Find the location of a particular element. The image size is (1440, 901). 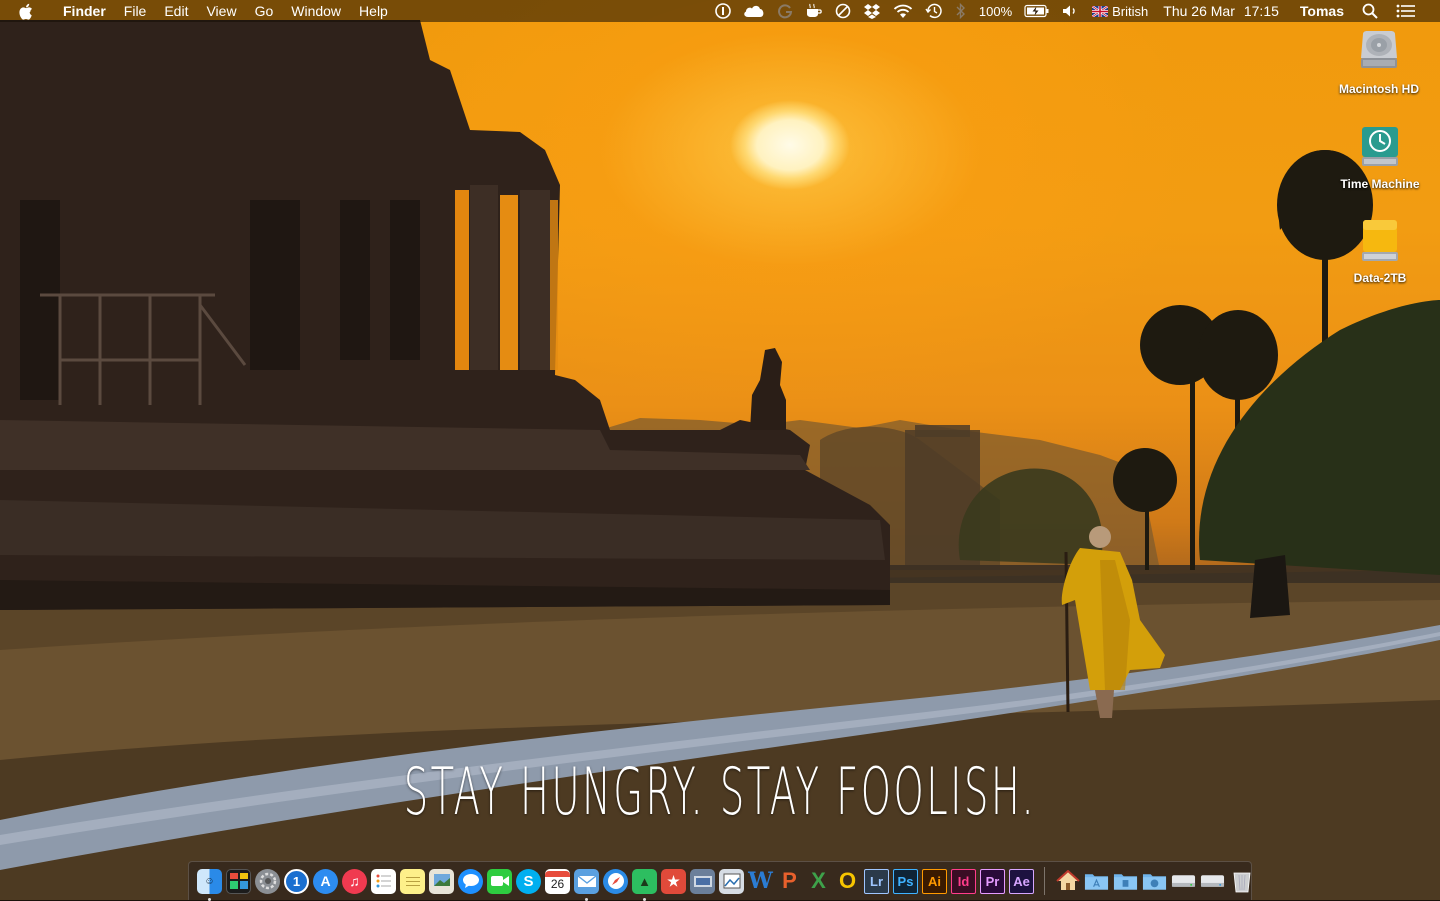

dock-app-mail is located at coordinates (586, 884).